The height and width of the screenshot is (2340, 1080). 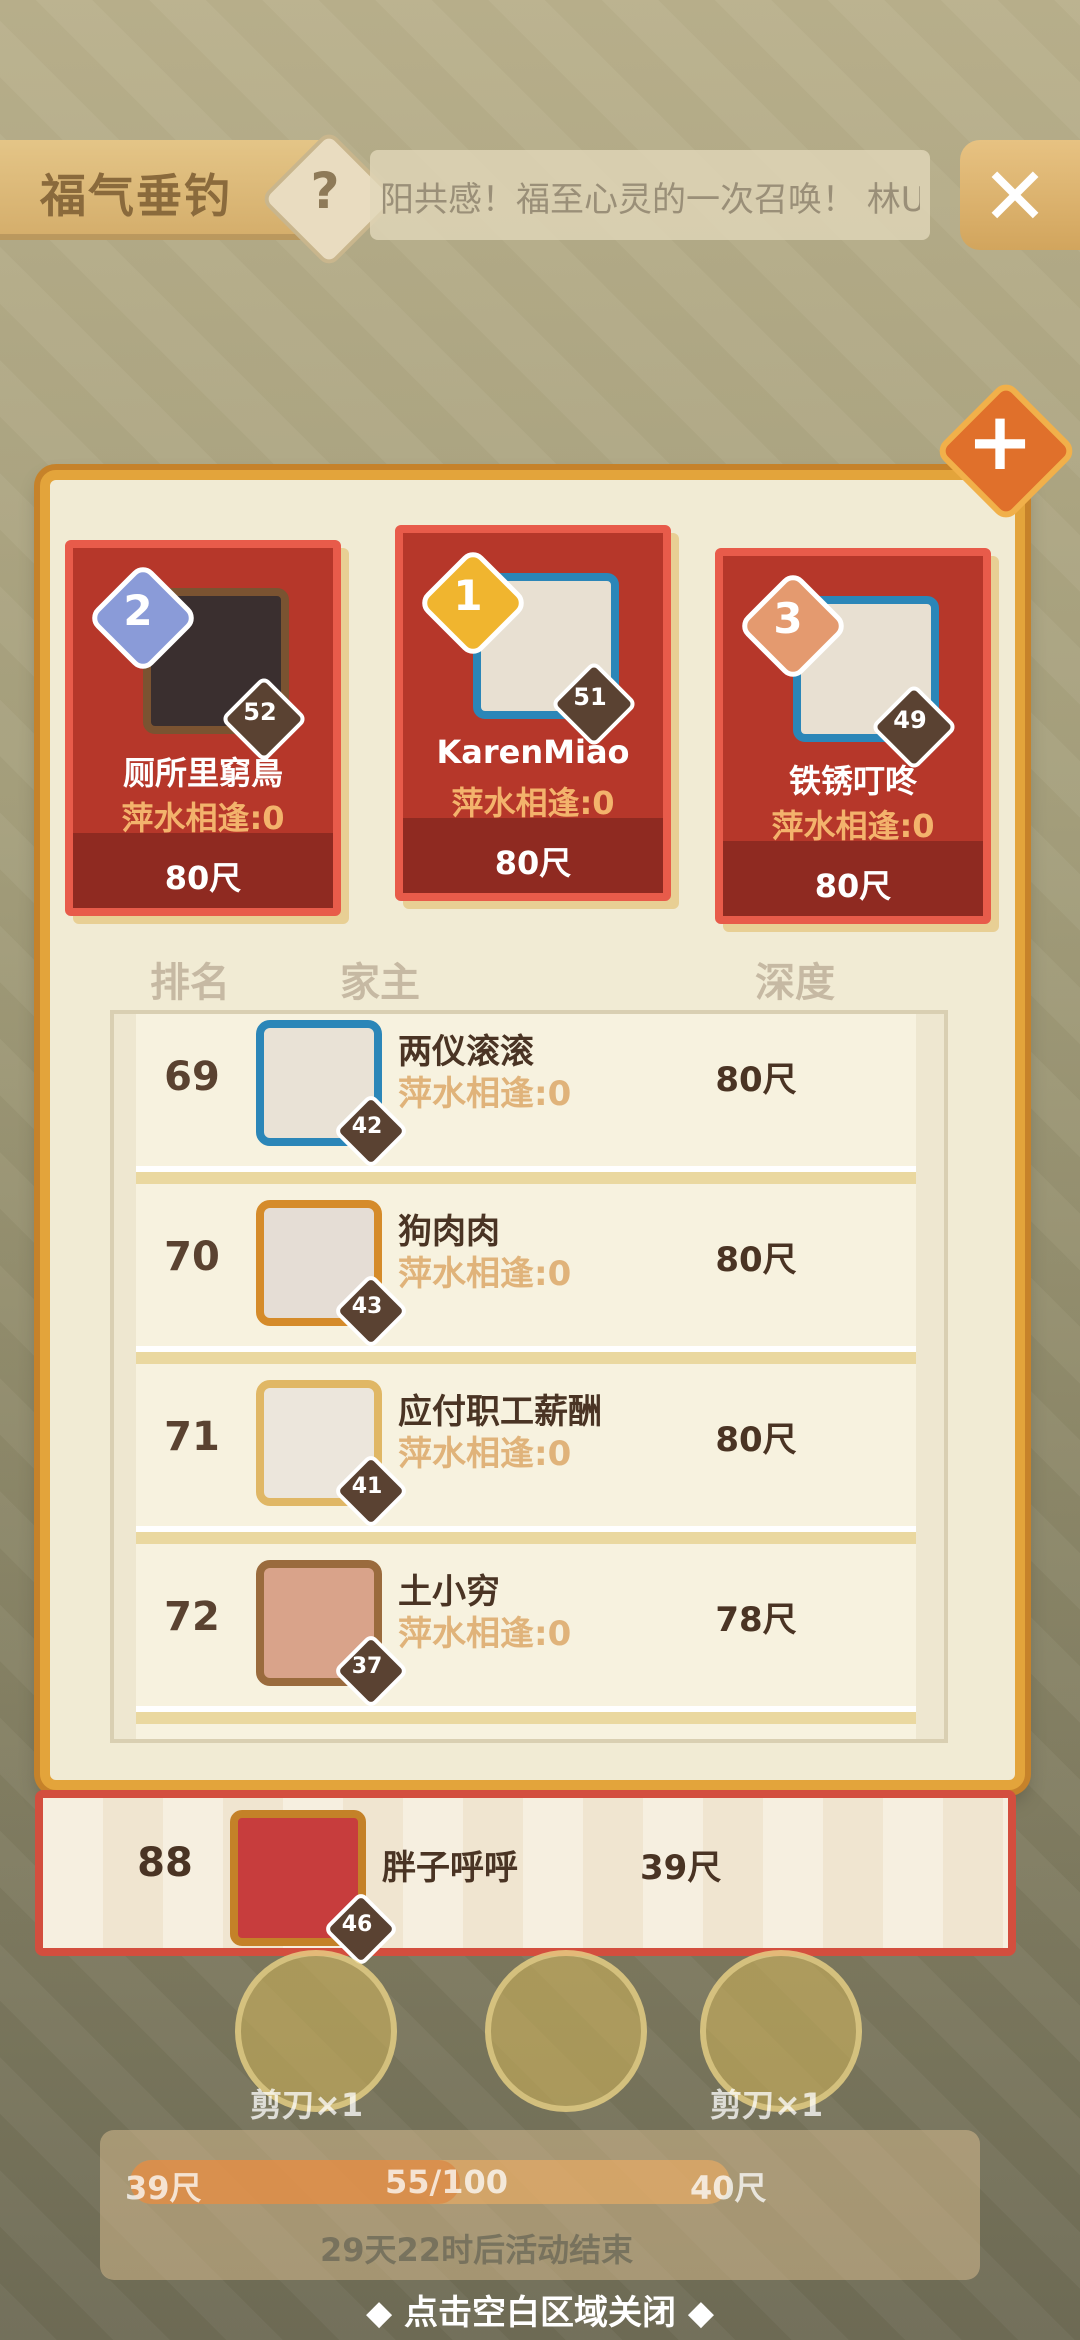 I want to click on event-countdown: 29天22时后活动结束, so click(x=477, y=2250).